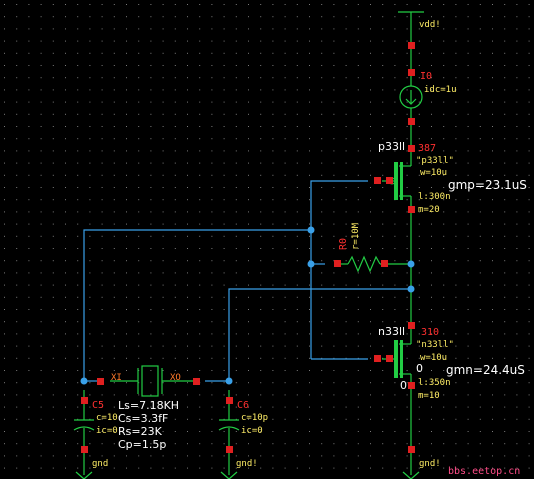 This screenshot has height=479, width=534. What do you see at coordinates (391, 146) in the screenshot?
I see `label-pmos-model-top: p33ll` at bounding box center [391, 146].